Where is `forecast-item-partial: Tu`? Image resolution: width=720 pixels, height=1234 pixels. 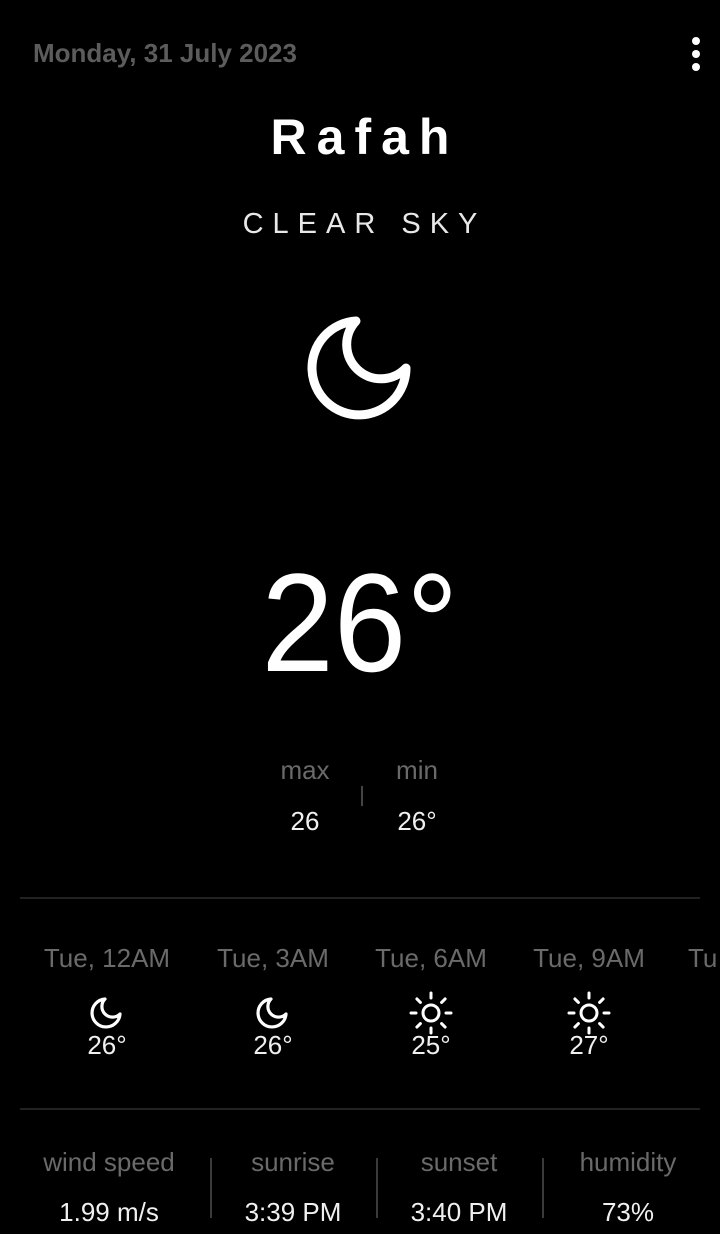 forecast-item-partial: Tu is located at coordinates (704, 958).